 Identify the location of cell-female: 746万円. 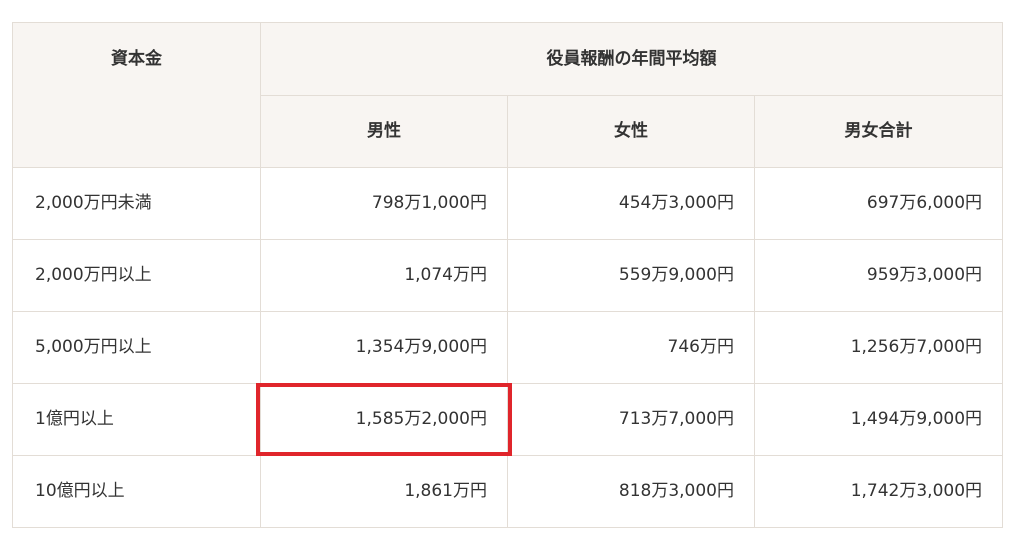
(631, 347).